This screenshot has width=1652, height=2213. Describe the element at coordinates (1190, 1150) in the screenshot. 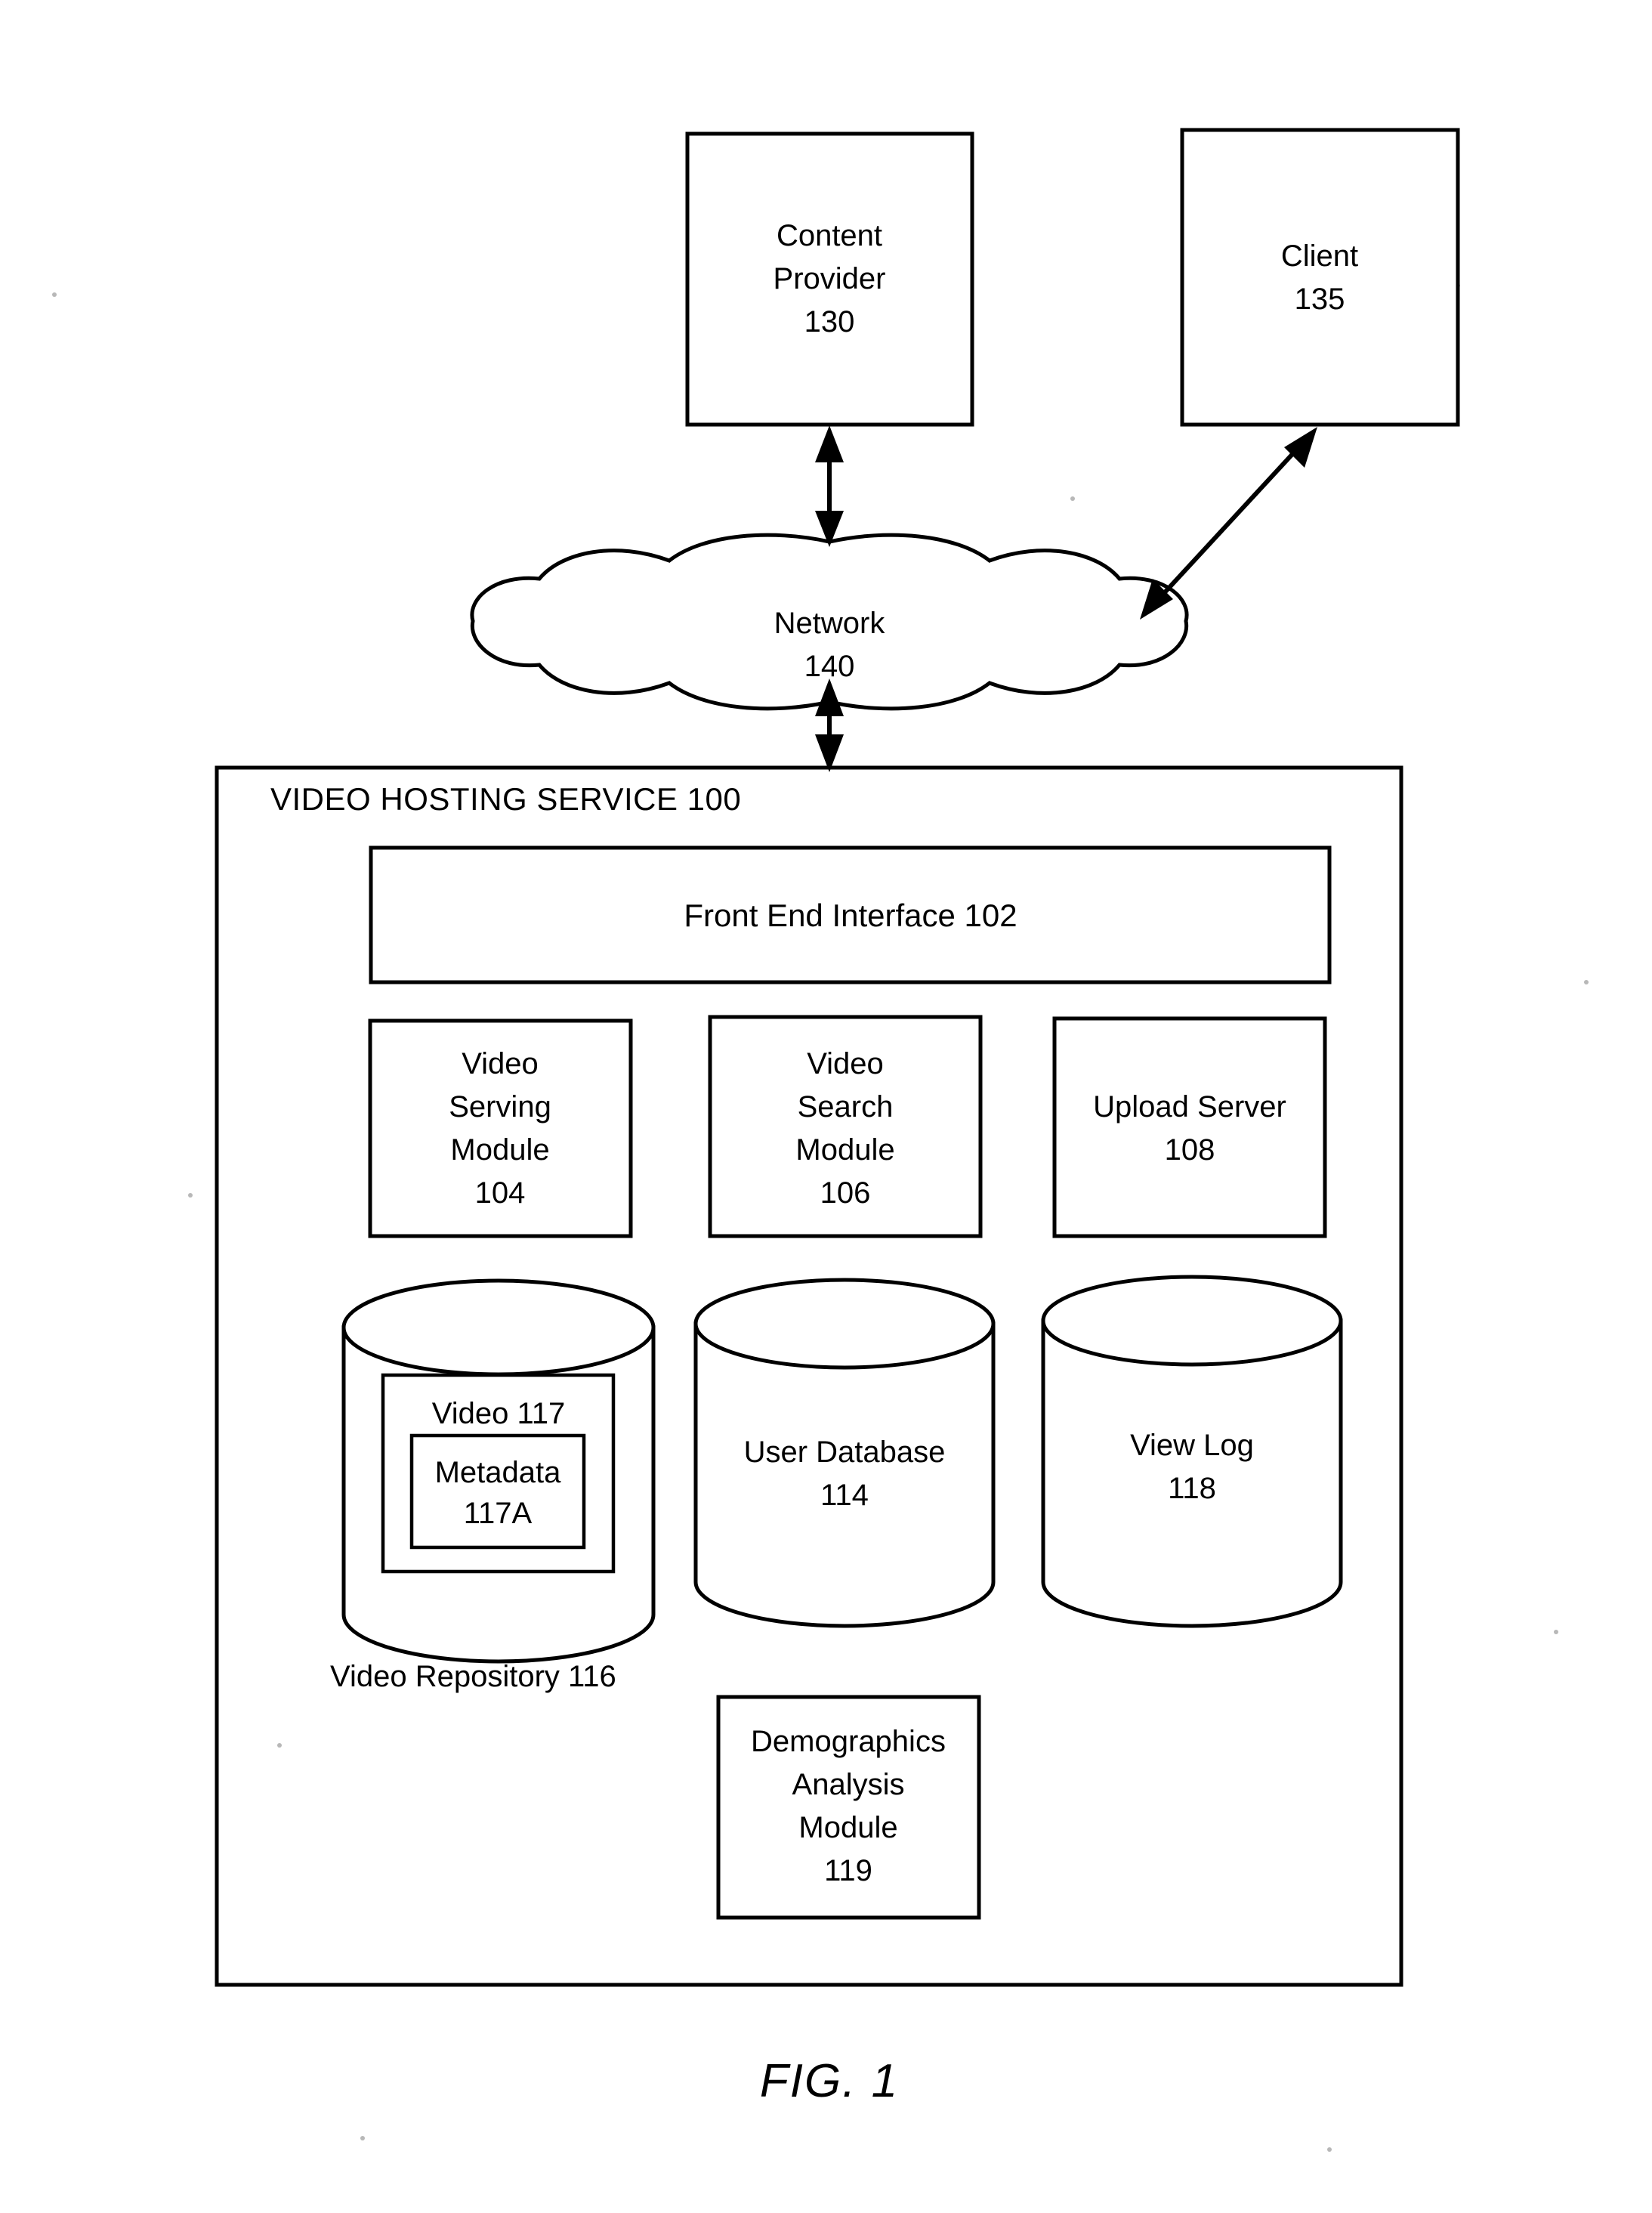

I see `upload-server-ref: 108` at that location.